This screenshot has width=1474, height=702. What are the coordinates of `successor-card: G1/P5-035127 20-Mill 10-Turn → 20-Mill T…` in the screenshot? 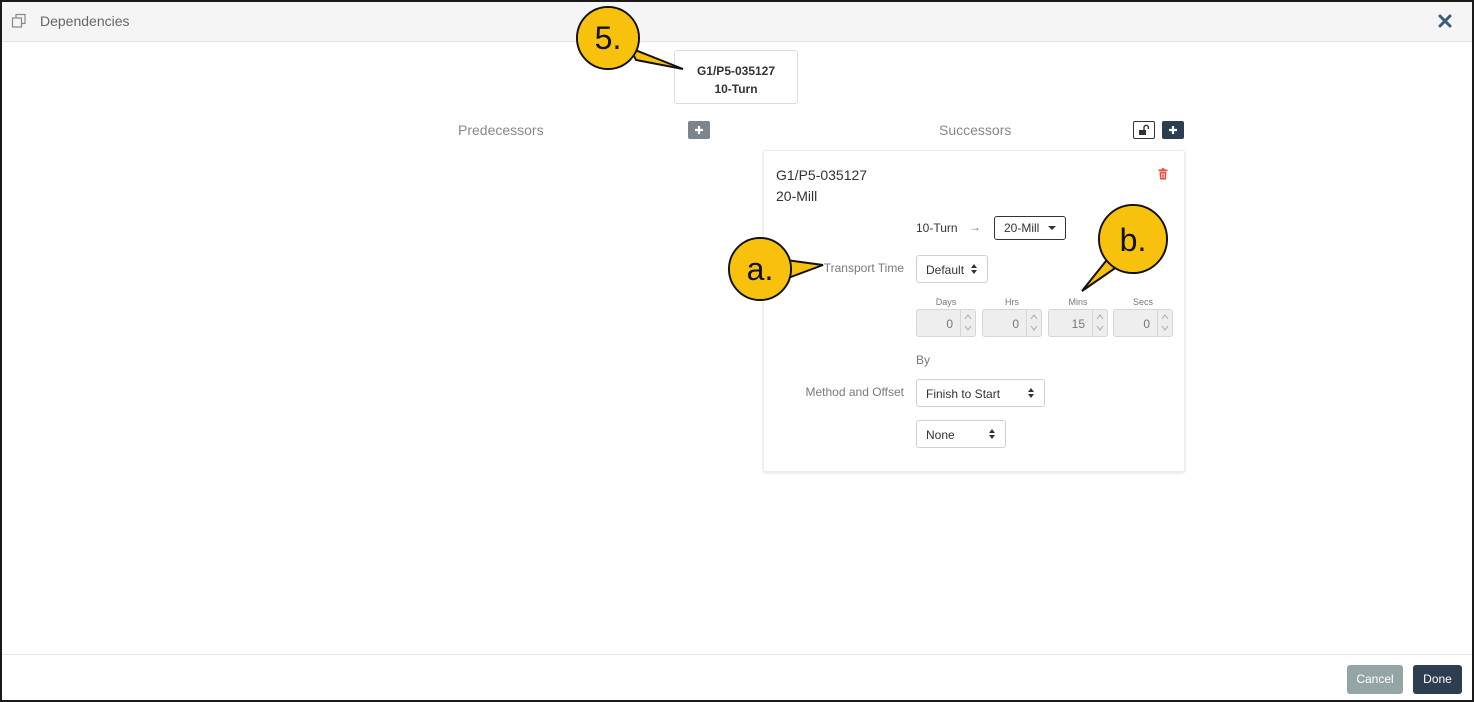 It's located at (974, 311).